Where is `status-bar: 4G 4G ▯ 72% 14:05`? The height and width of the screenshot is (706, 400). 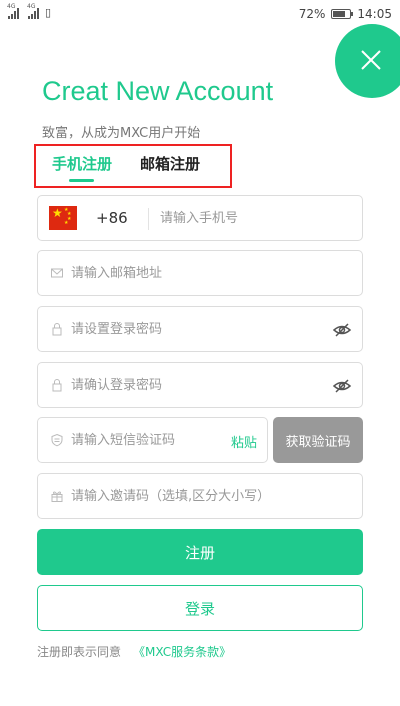 status-bar: 4G 4G ▯ 72% 14:05 is located at coordinates (200, 15).